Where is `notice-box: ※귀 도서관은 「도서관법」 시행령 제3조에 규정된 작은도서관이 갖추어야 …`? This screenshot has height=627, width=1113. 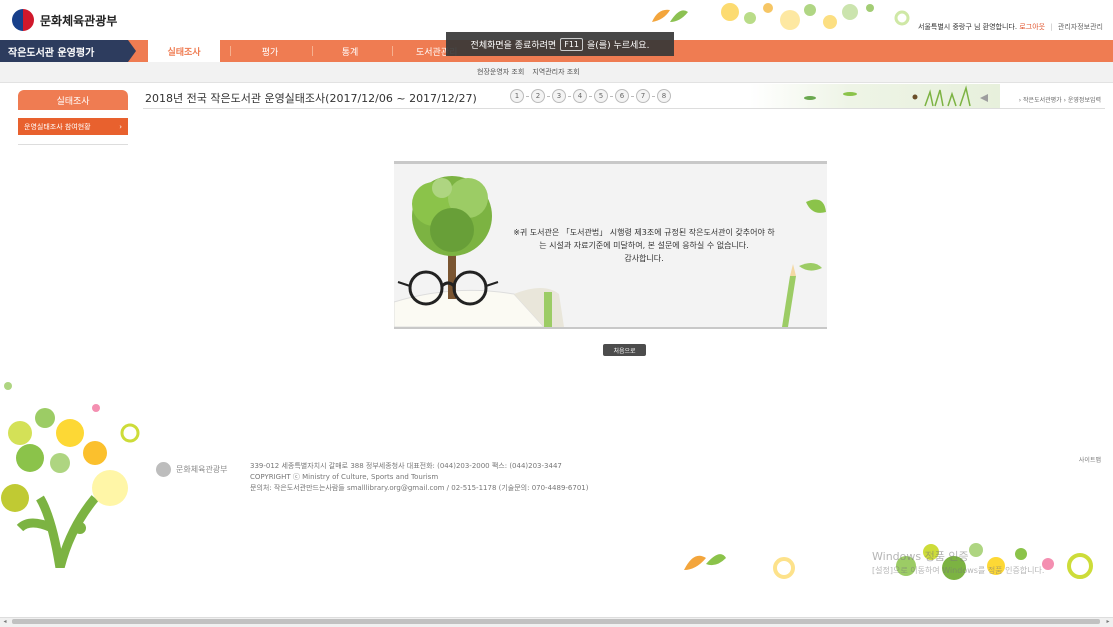
notice-box: ※귀 도서관은 「도서관법」 시행령 제3조에 규정된 작은도서관이 갖추어야 … is located at coordinates (610, 245).